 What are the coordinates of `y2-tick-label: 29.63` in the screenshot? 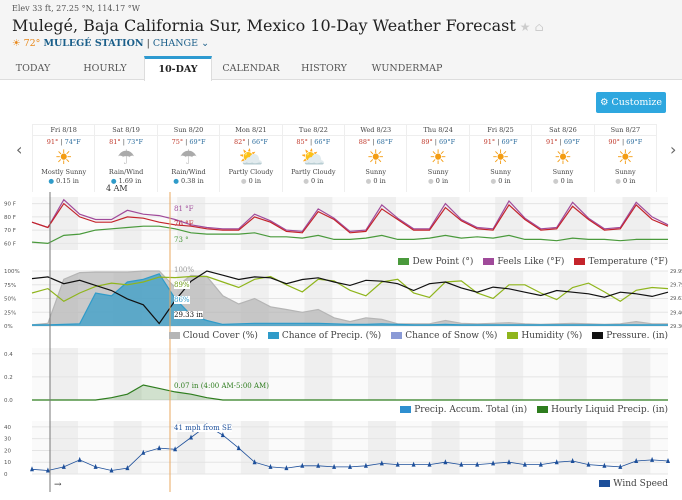 It's located at (676, 299).